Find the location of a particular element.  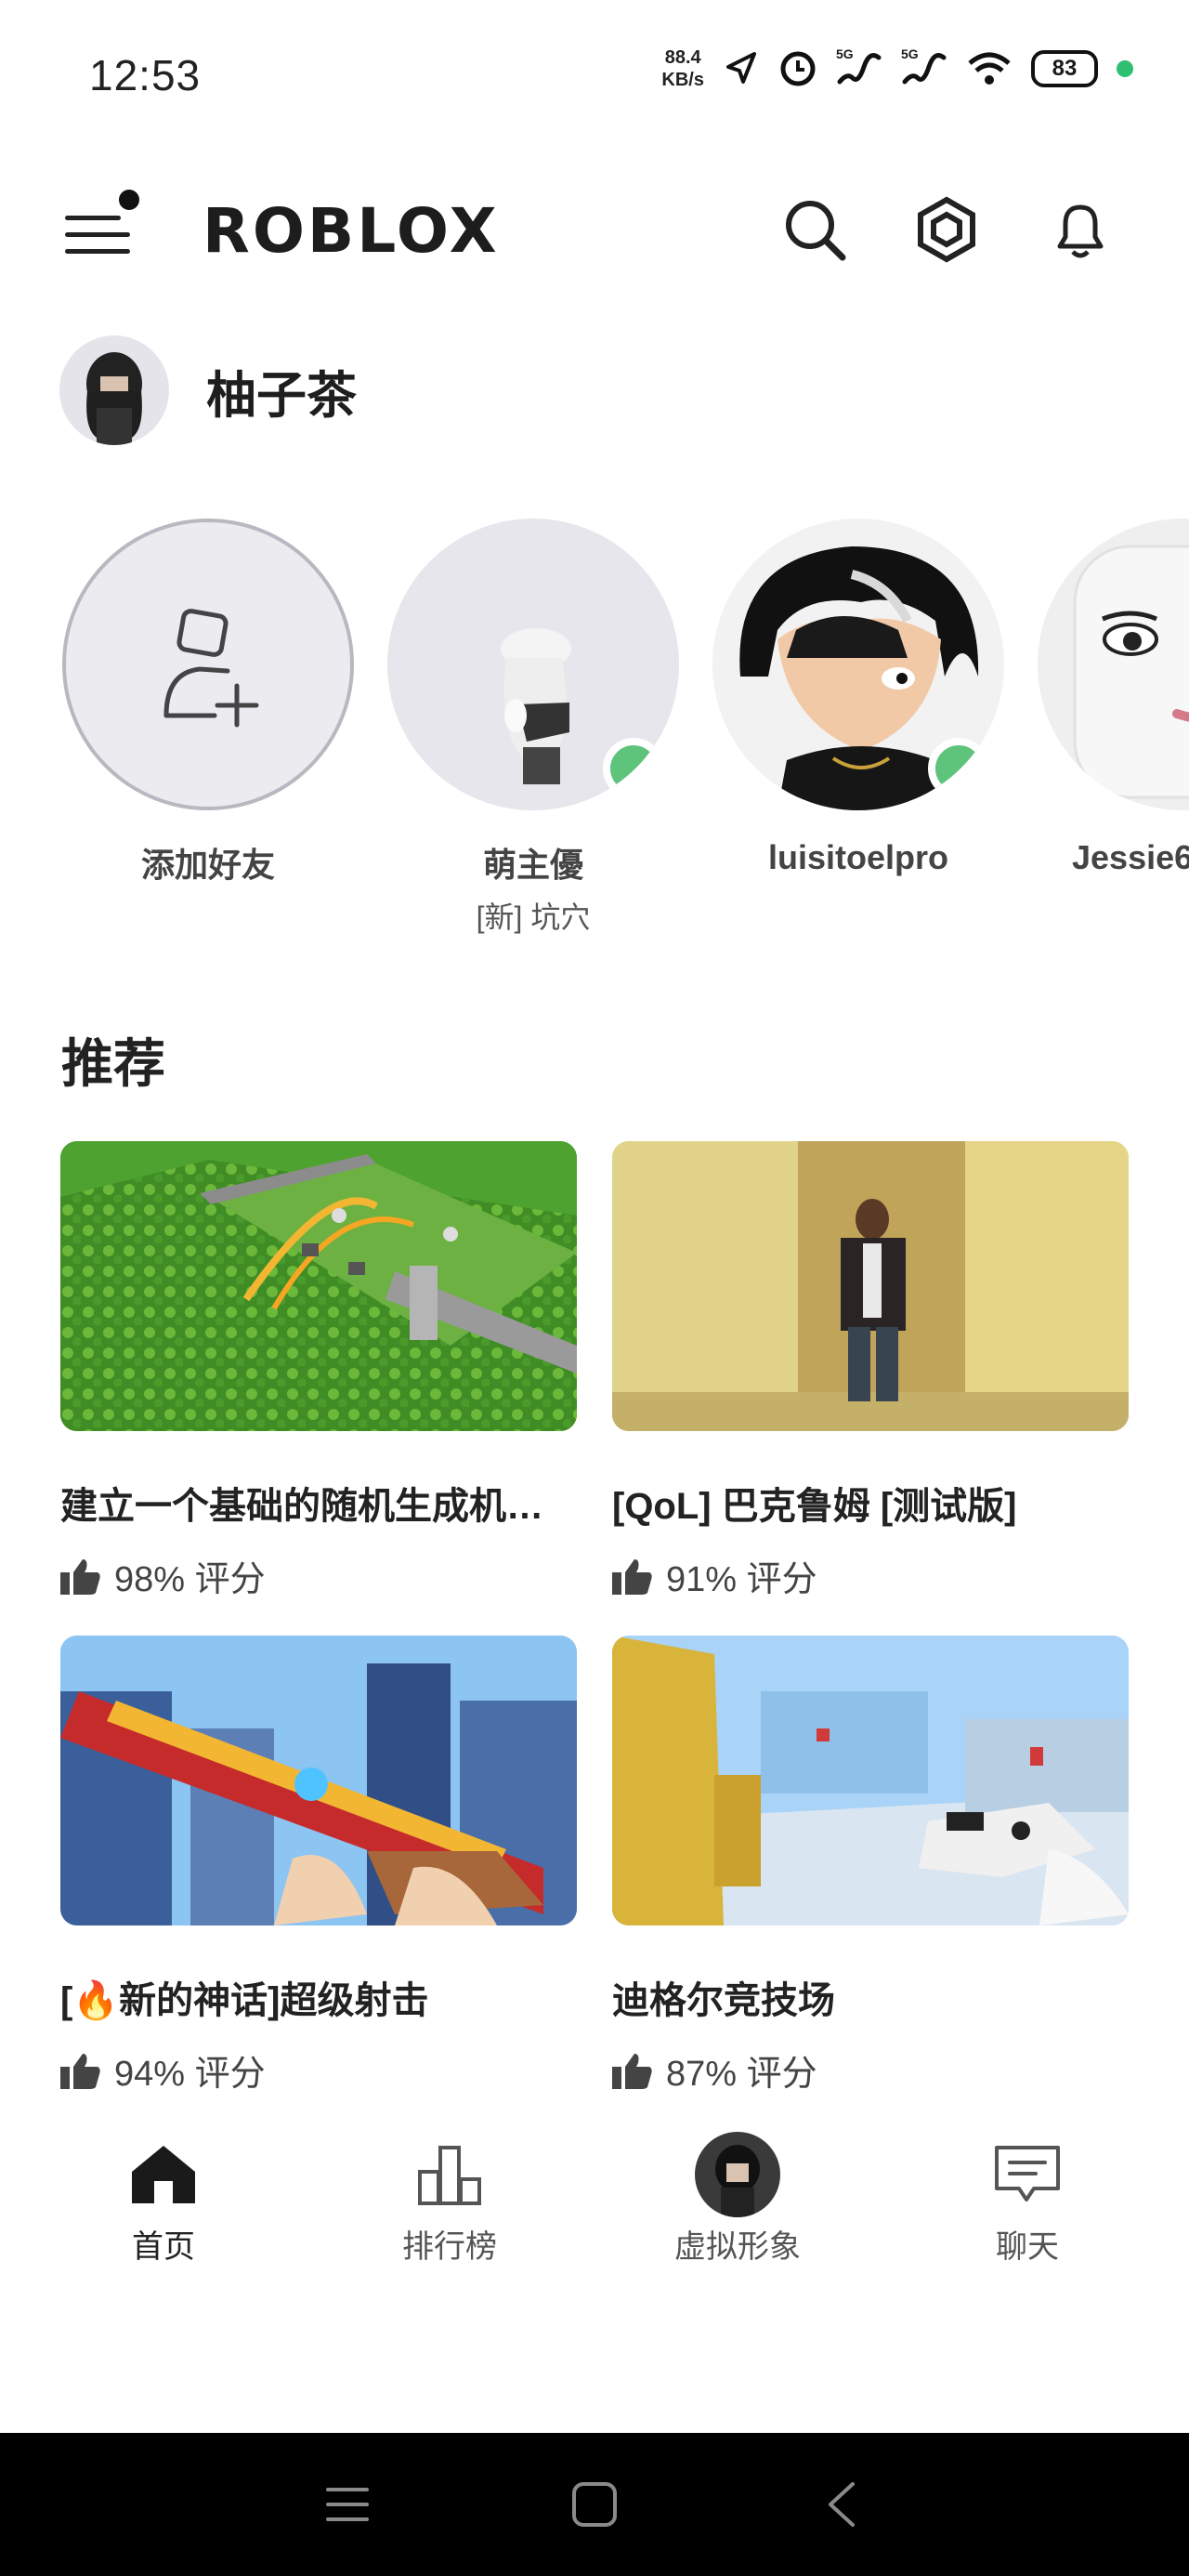

game-rating: 91% 评分 is located at coordinates (870, 1575).